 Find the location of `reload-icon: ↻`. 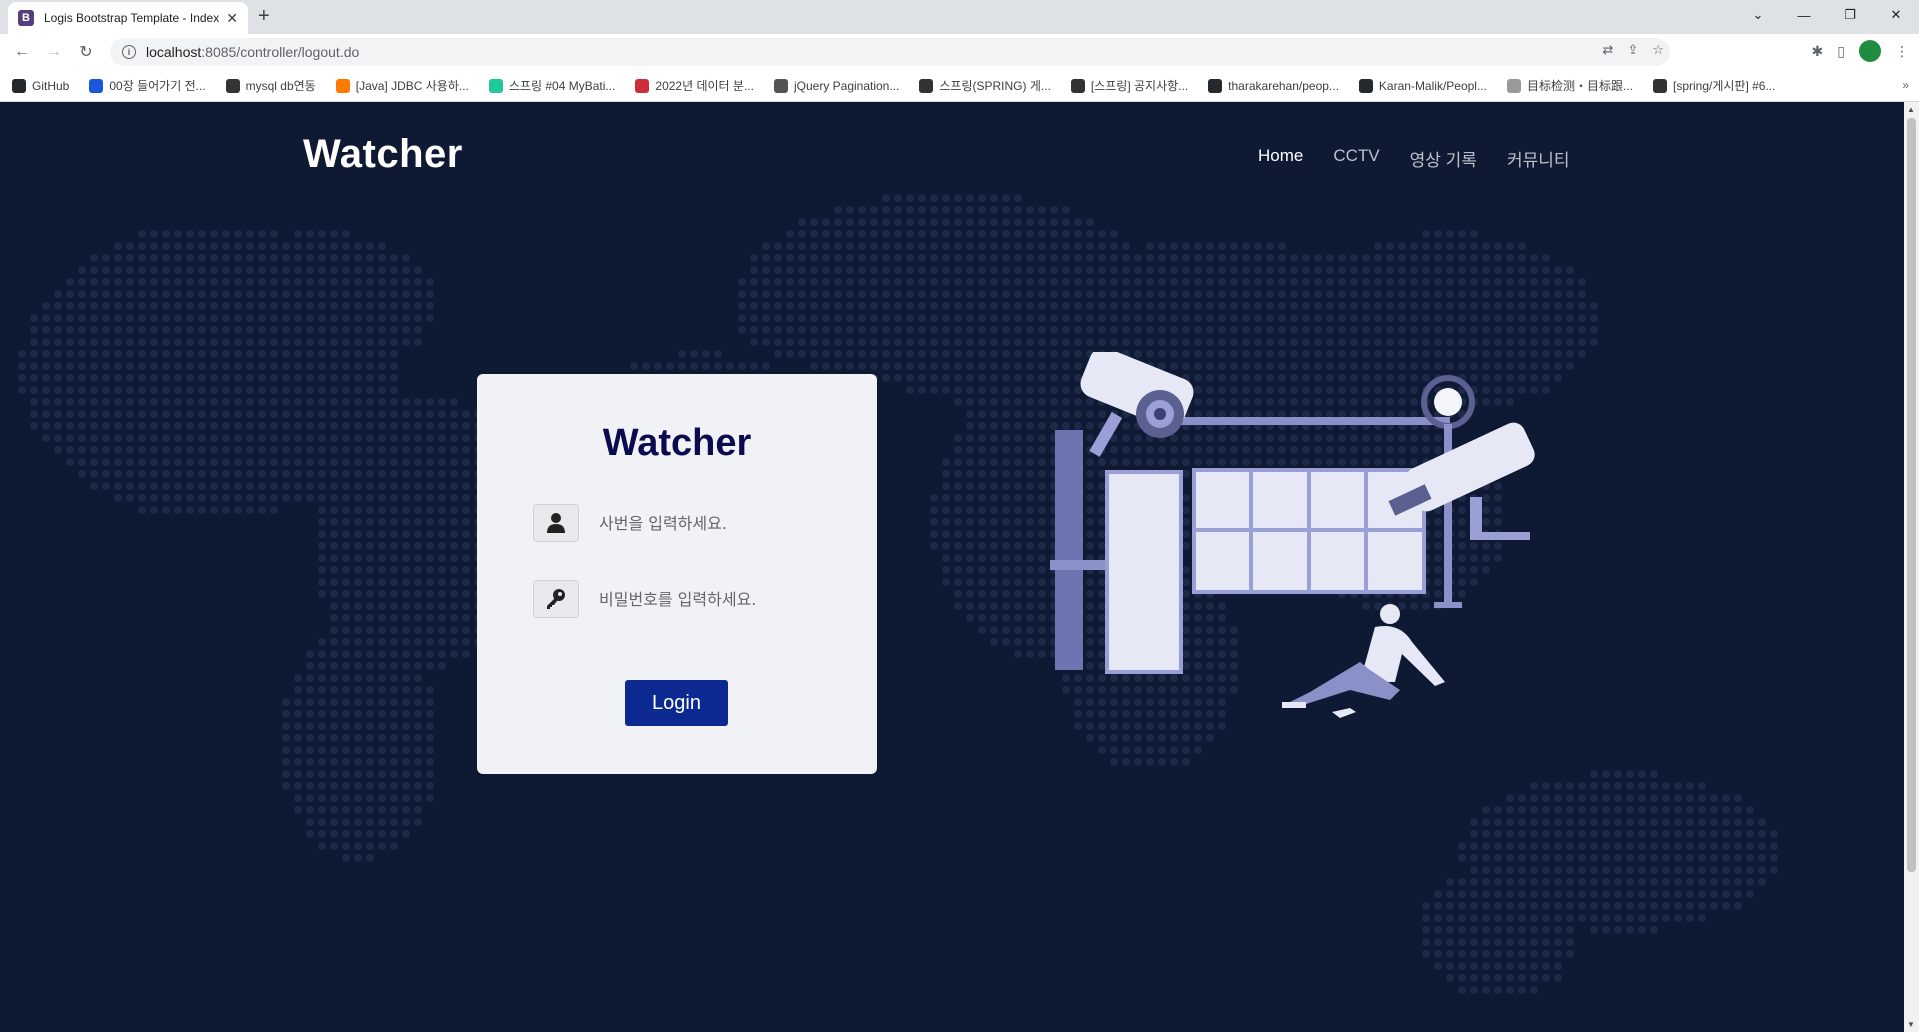

reload-icon: ↻ is located at coordinates (86, 52).